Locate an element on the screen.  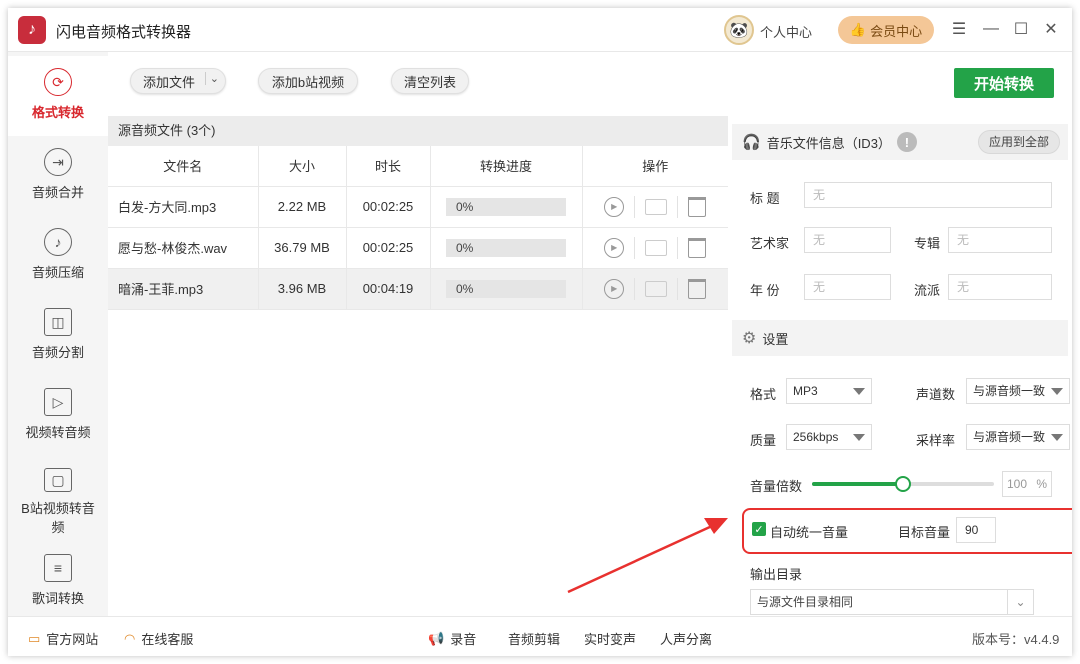
volume-slider is located at coordinates (903, 484).